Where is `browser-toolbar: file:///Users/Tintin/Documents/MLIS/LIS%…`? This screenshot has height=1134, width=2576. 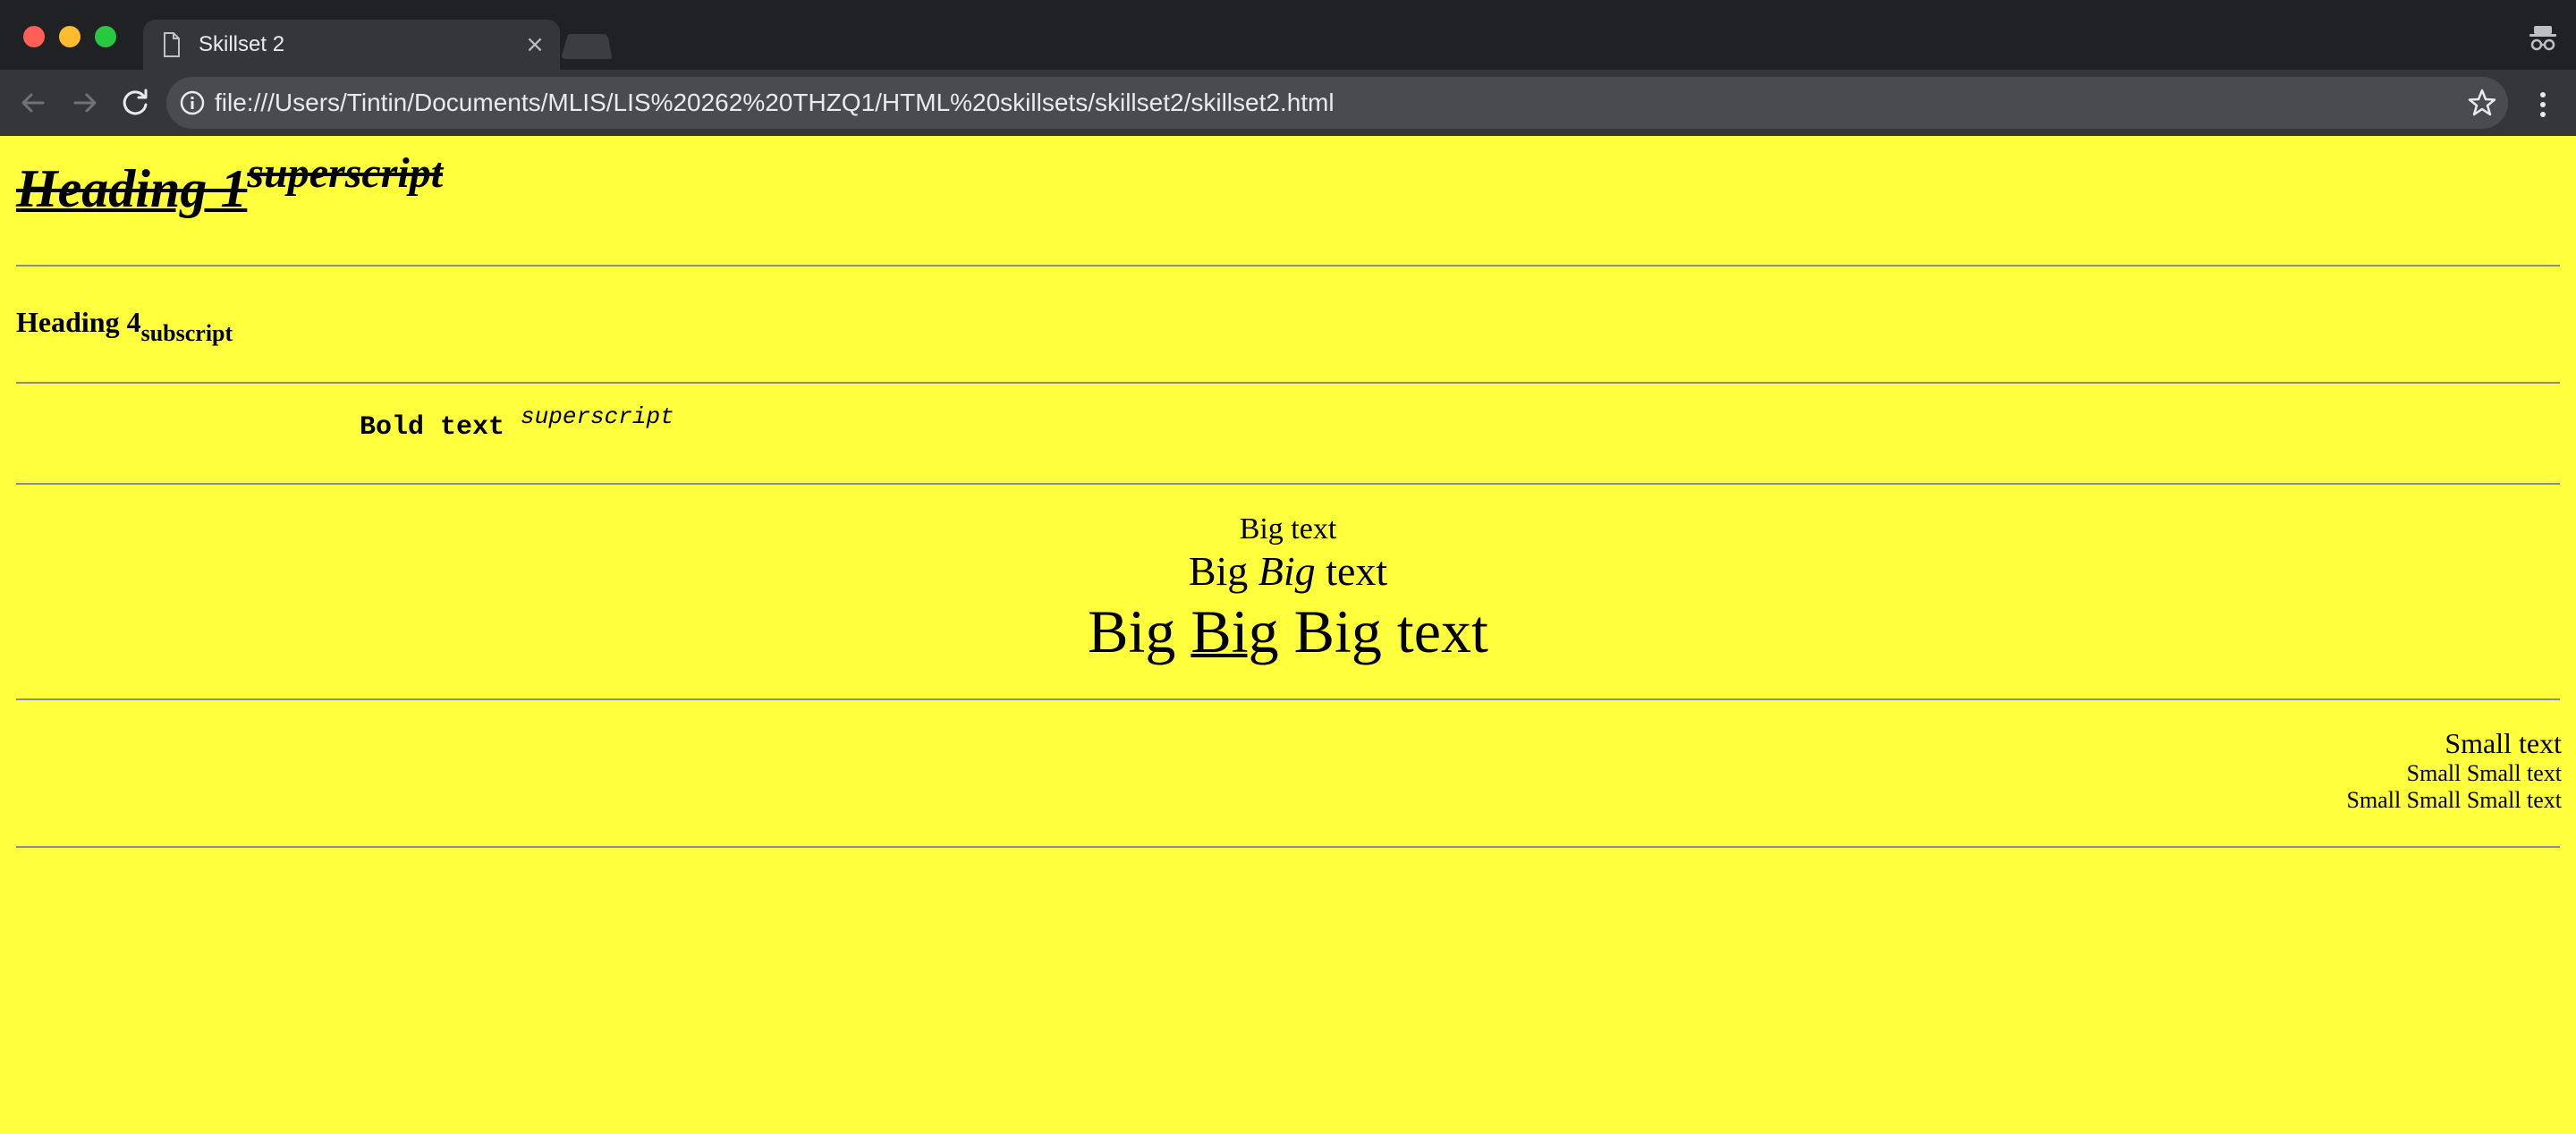 browser-toolbar: file:///Users/Tintin/Documents/MLIS/LIS%… is located at coordinates (1288, 103).